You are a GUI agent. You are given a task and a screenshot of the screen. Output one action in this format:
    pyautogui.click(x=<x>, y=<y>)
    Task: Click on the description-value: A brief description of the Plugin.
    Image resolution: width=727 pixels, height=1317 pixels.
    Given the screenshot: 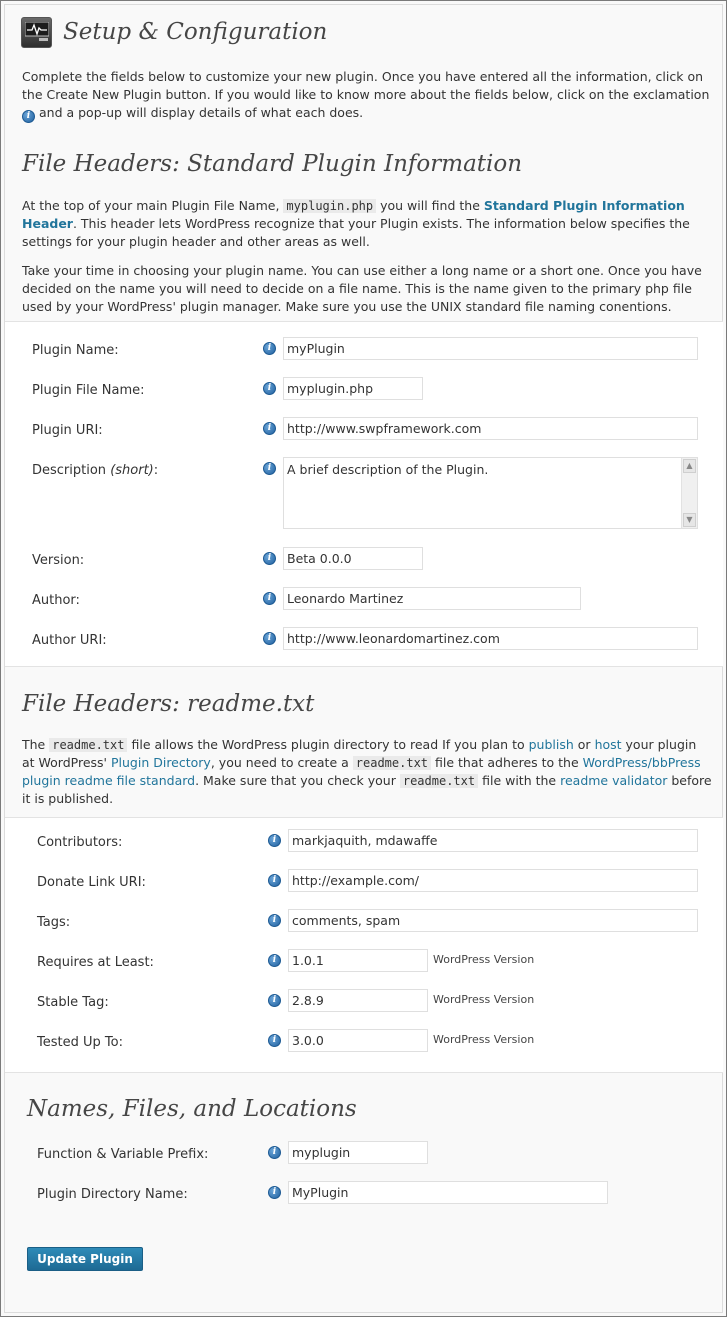 What is the action you would take?
    pyautogui.click(x=388, y=469)
    